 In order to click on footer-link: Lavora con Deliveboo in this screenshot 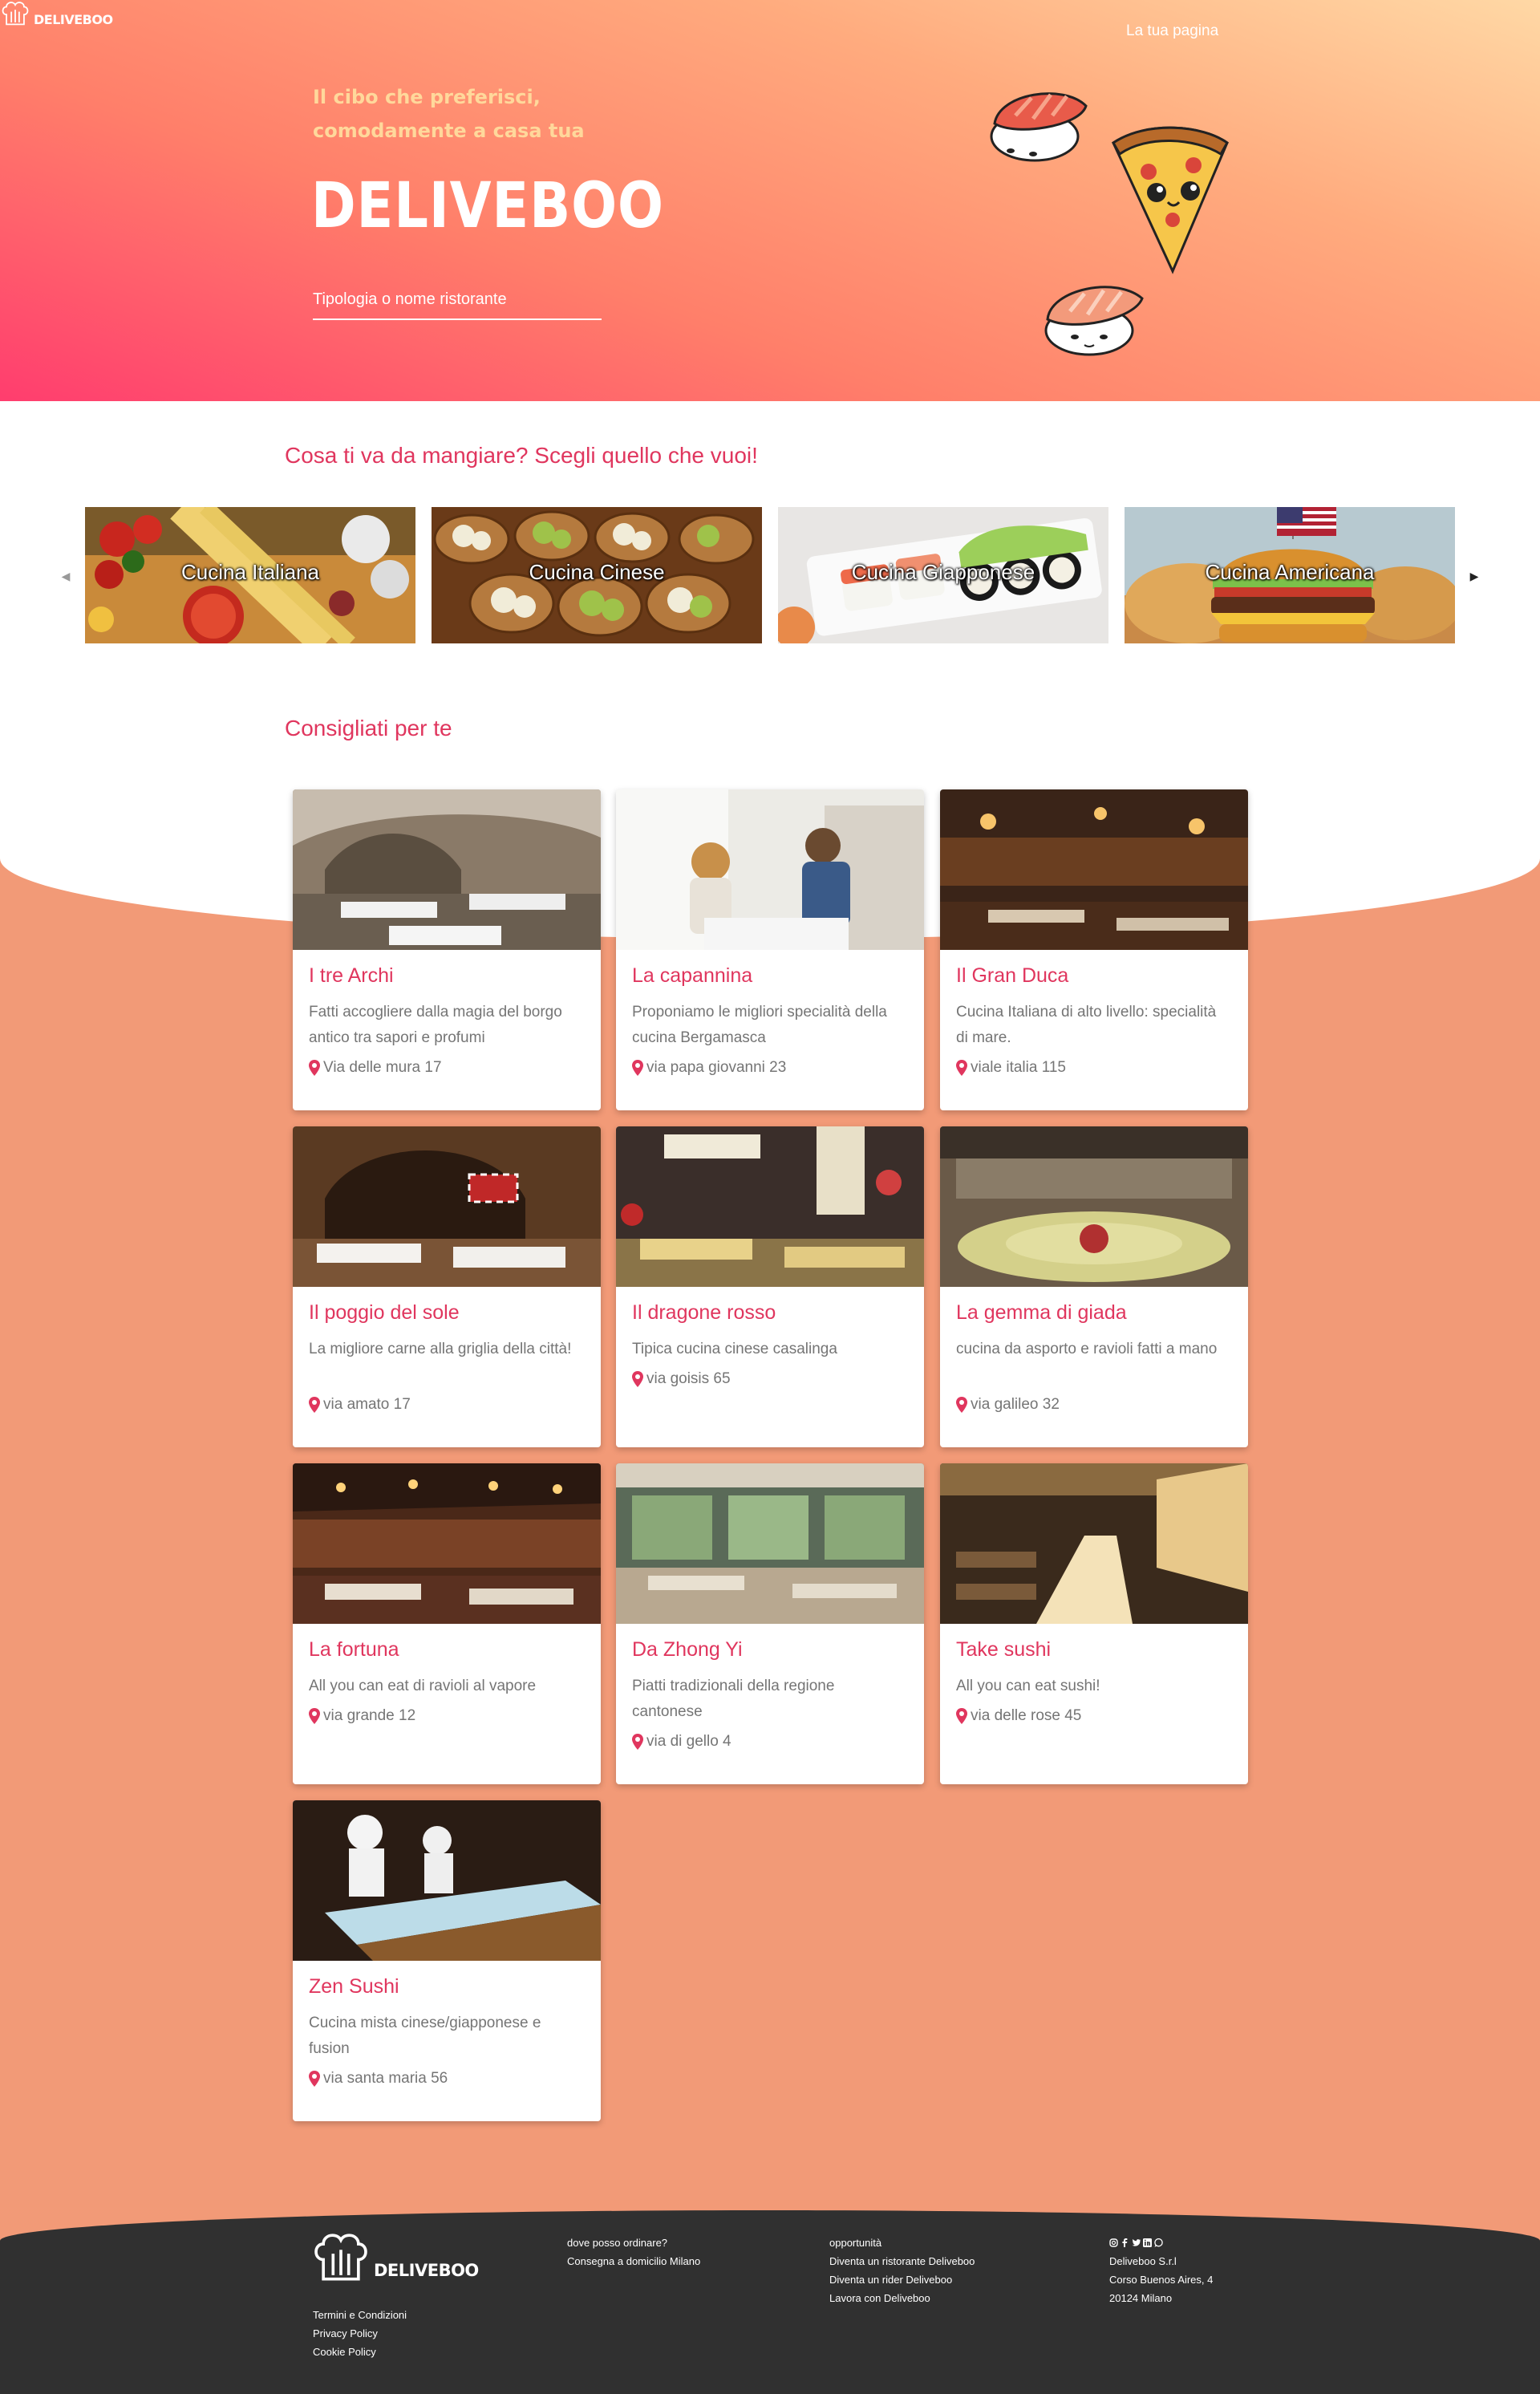, I will do `click(902, 2298)`.